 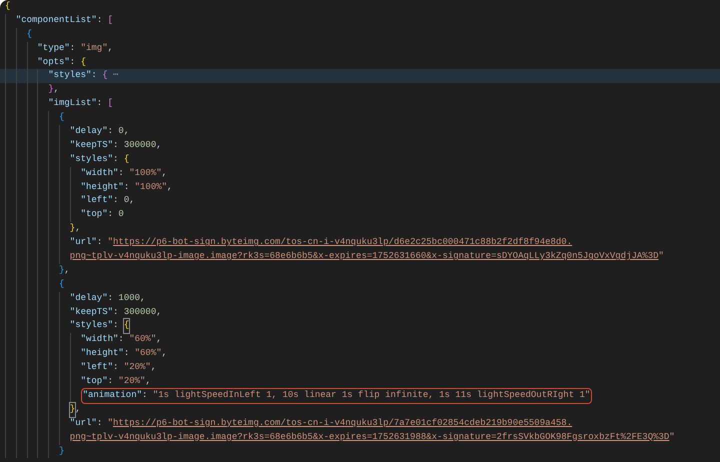 I want to click on json-number: 1000, so click(x=129, y=298).